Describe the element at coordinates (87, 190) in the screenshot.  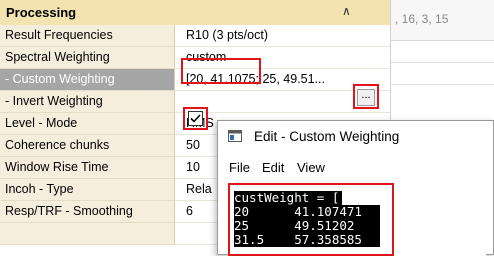
I see `property-label: Incoh - Type` at that location.